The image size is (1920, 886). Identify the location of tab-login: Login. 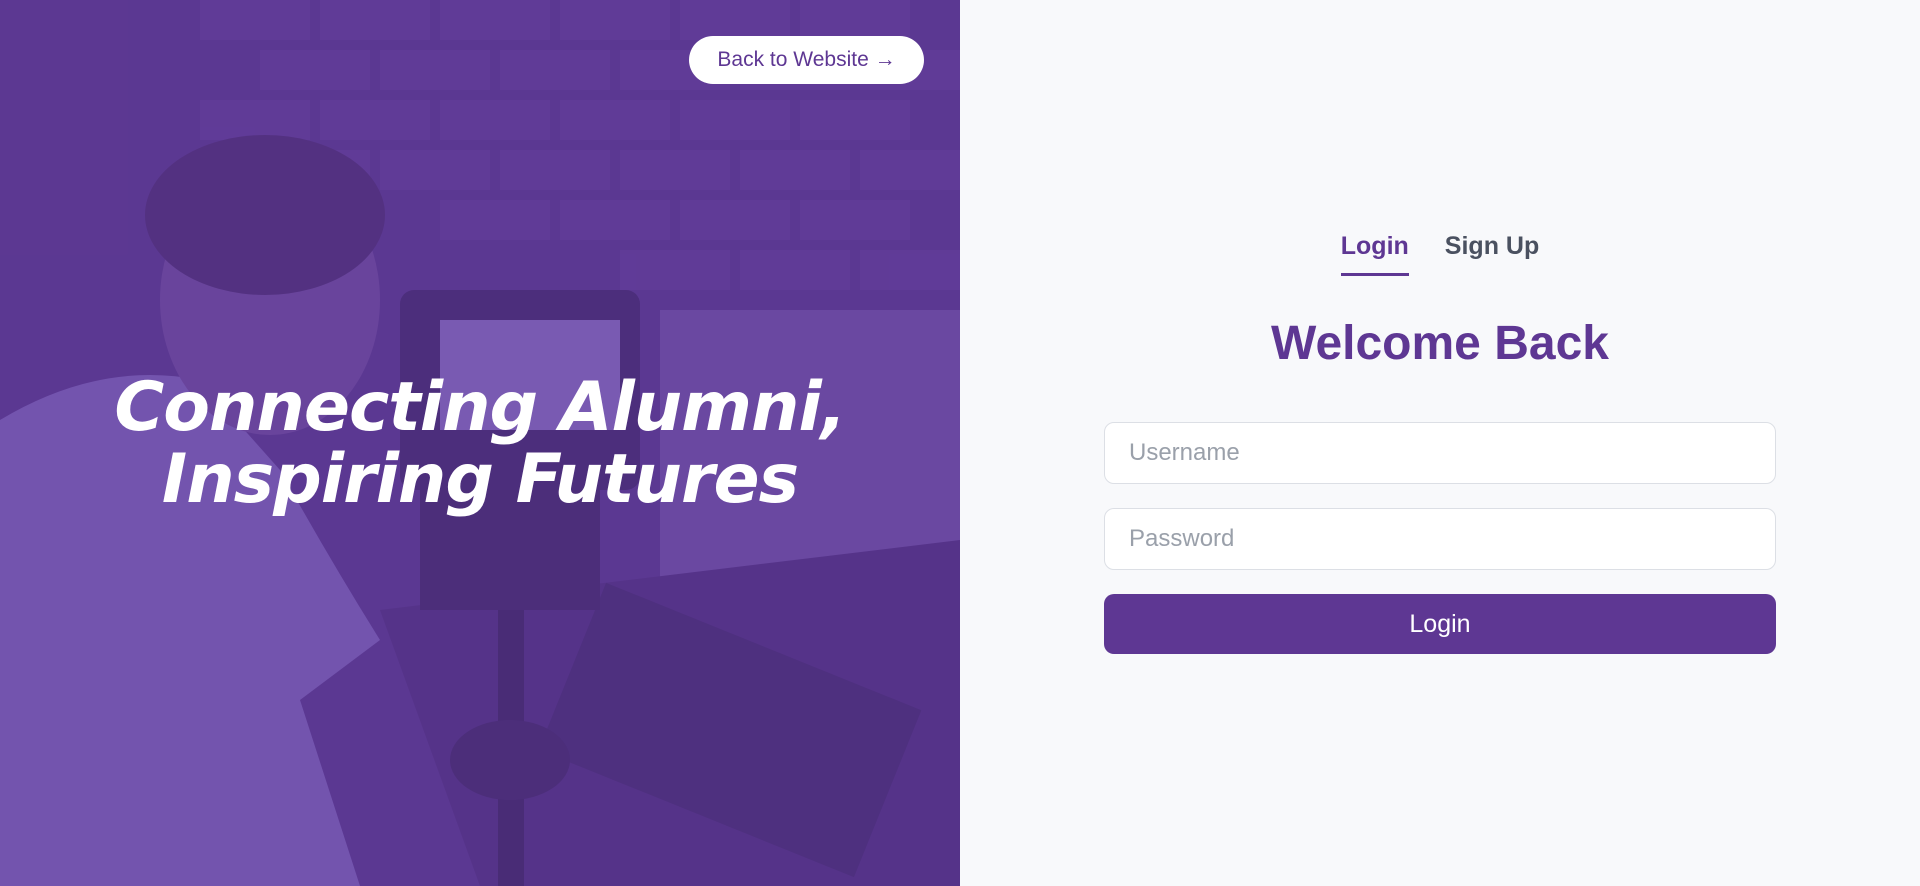
(1374, 254).